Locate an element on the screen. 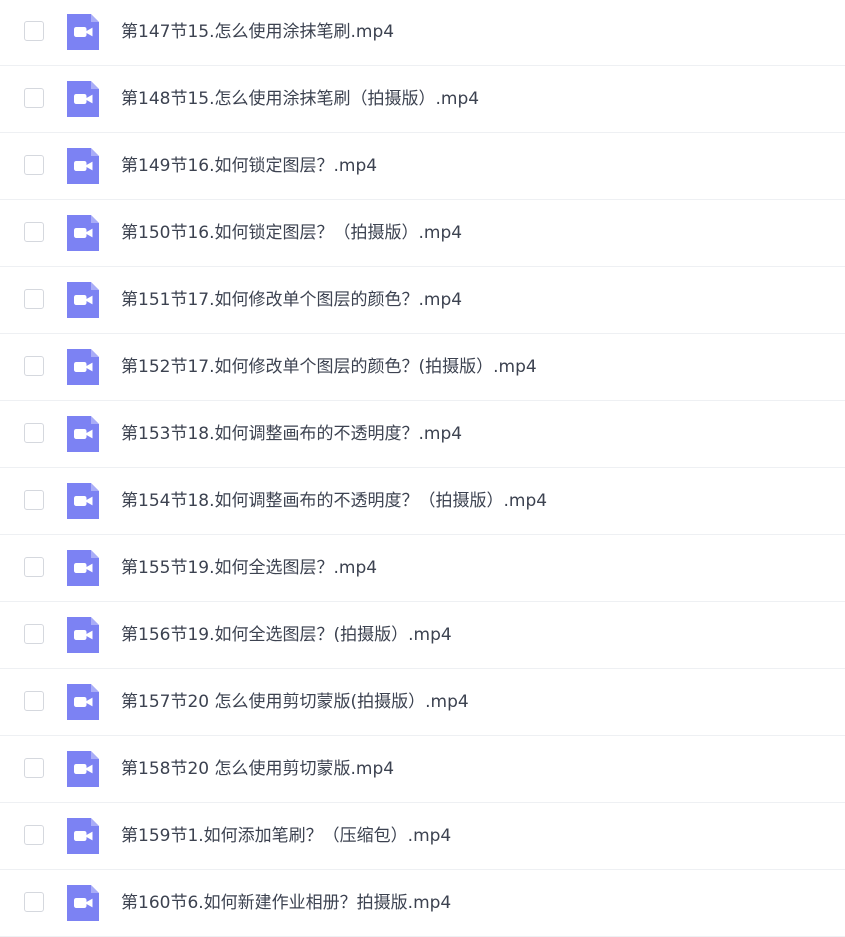  file-row: 第157节20 怎么使用剪切蒙版(拍摄版）.mp4 is located at coordinates (422, 702).